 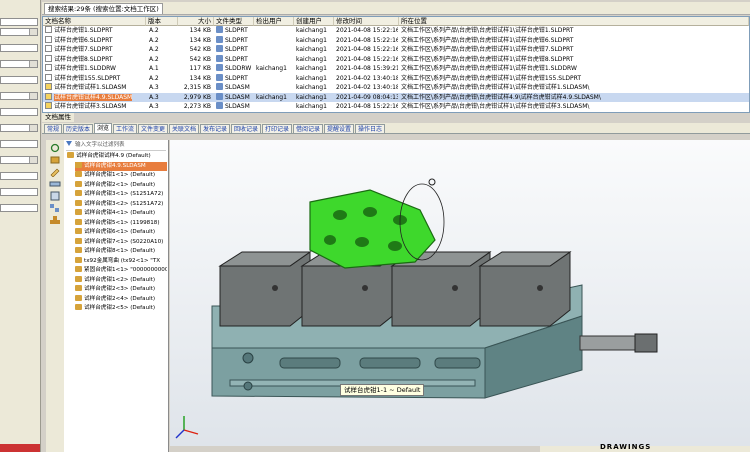 What do you see at coordinates (121, 289) in the screenshot?
I see `tree-node: 试样台虎钳2<3> (Default)` at bounding box center [121, 289].